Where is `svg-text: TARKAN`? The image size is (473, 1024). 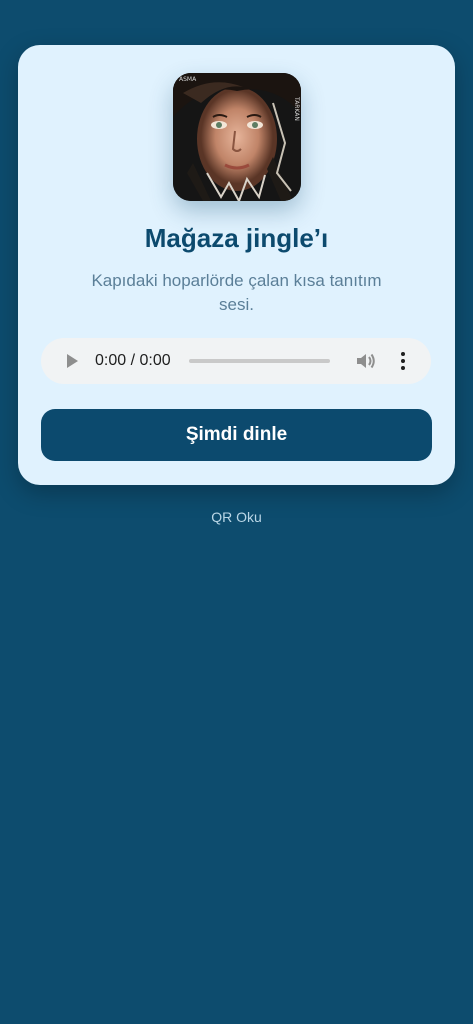 svg-text: TARKAN is located at coordinates (296, 108).